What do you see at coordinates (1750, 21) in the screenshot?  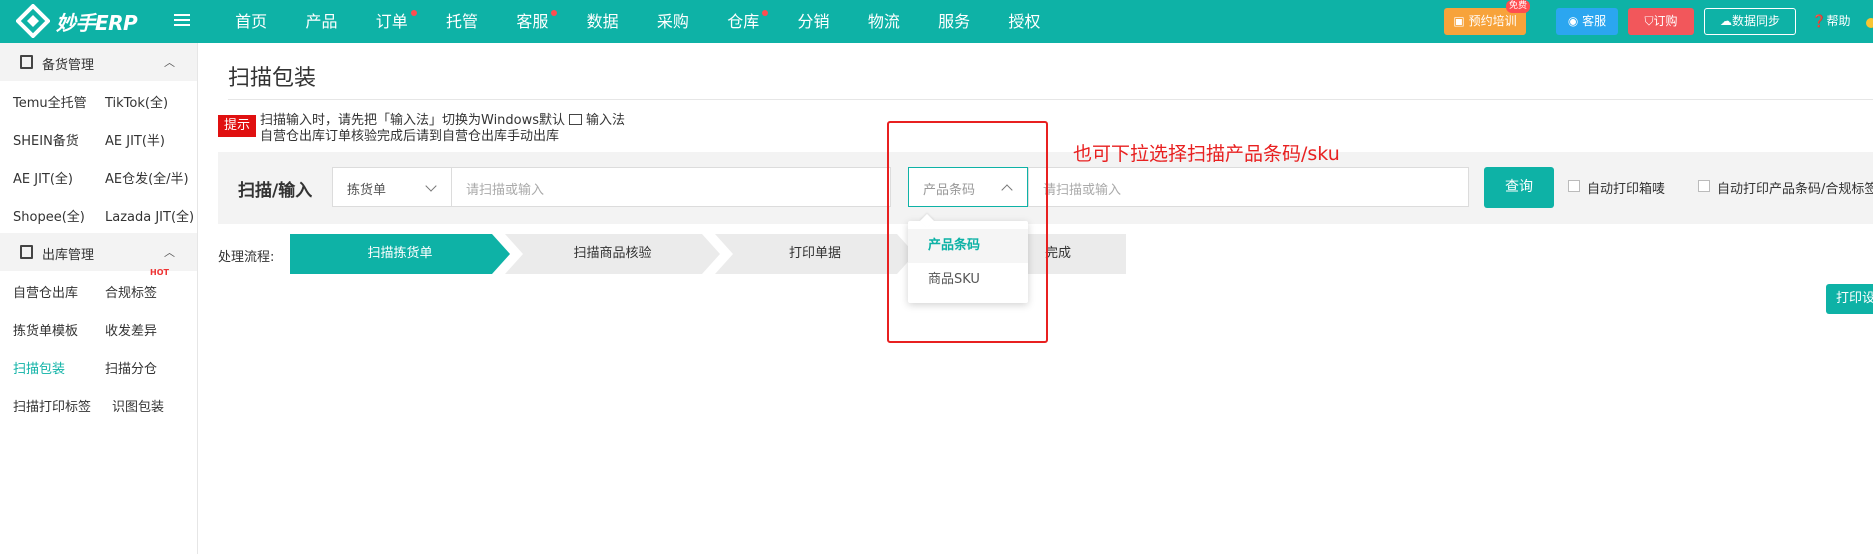 I see `data-sync-button: ☁数据同步` at bounding box center [1750, 21].